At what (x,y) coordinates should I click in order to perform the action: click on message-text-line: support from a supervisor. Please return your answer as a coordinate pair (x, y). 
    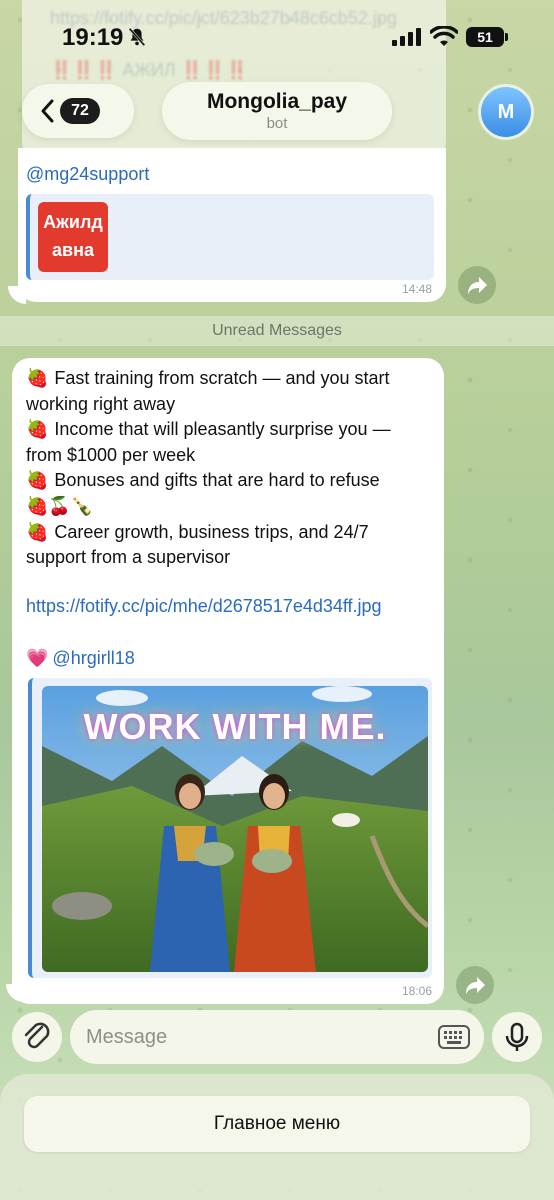
    Looking at the image, I should click on (231, 558).